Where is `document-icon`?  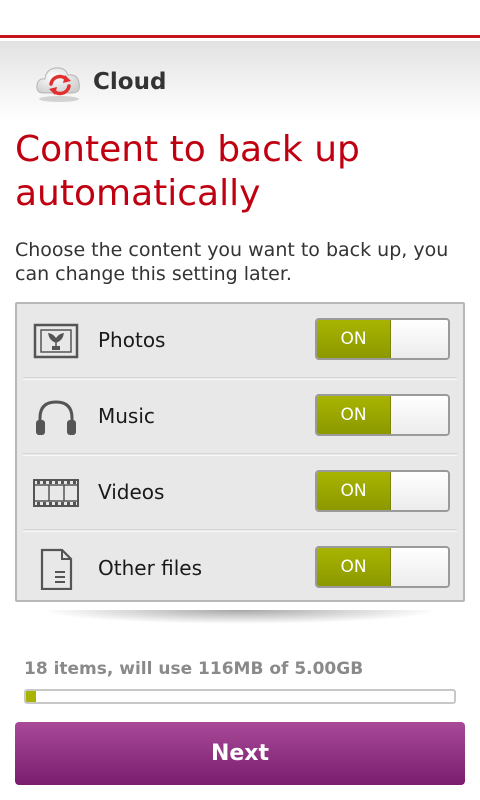
document-icon is located at coordinates (56, 569).